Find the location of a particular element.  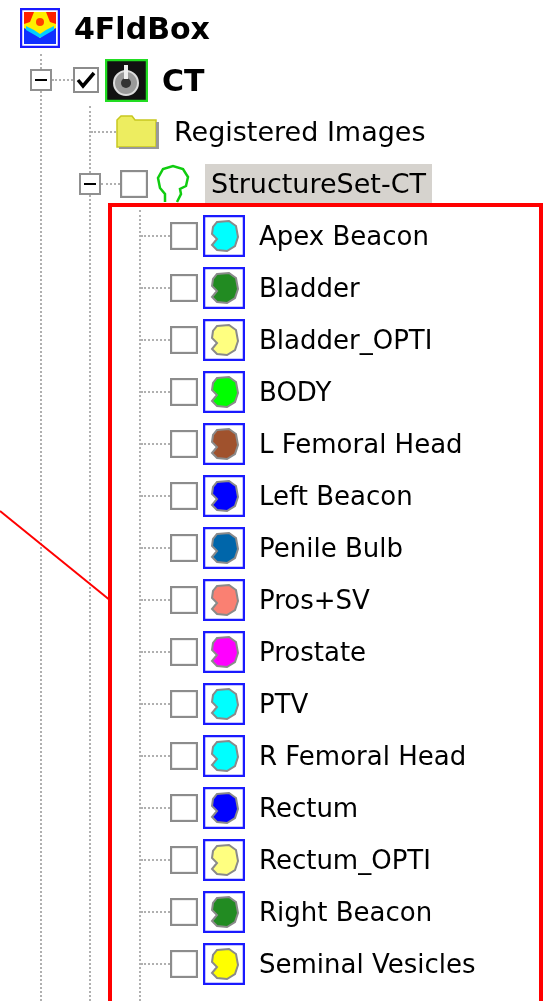

ct-scan-icon is located at coordinates (126, 80).